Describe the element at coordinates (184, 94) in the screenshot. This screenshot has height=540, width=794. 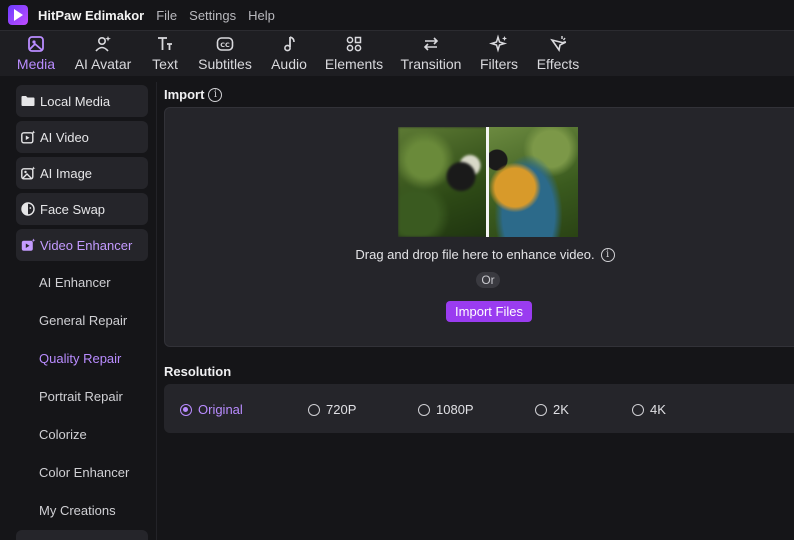
I see `import-title: Import` at that location.